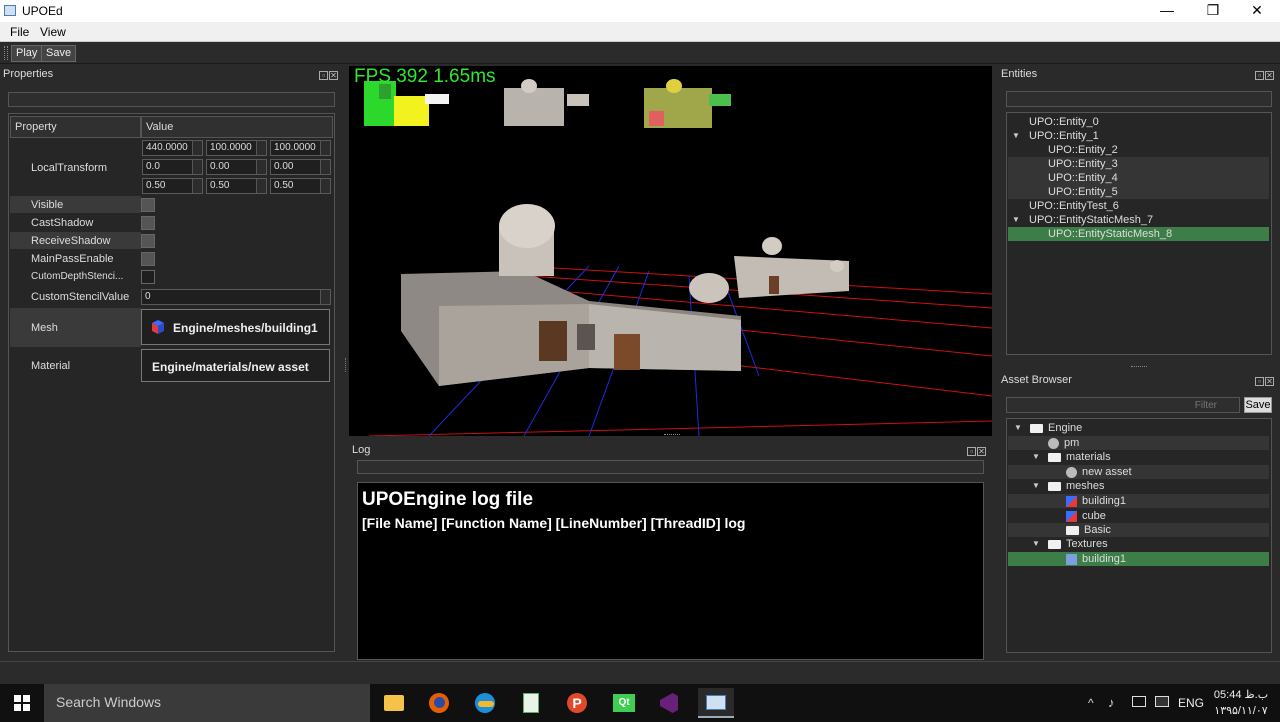 Image resolution: width=1280 pixels, height=722 pixels. What do you see at coordinates (1138, 136) in the screenshot?
I see `entity-tree-item: ▼ UPO::Entity_1` at bounding box center [1138, 136].